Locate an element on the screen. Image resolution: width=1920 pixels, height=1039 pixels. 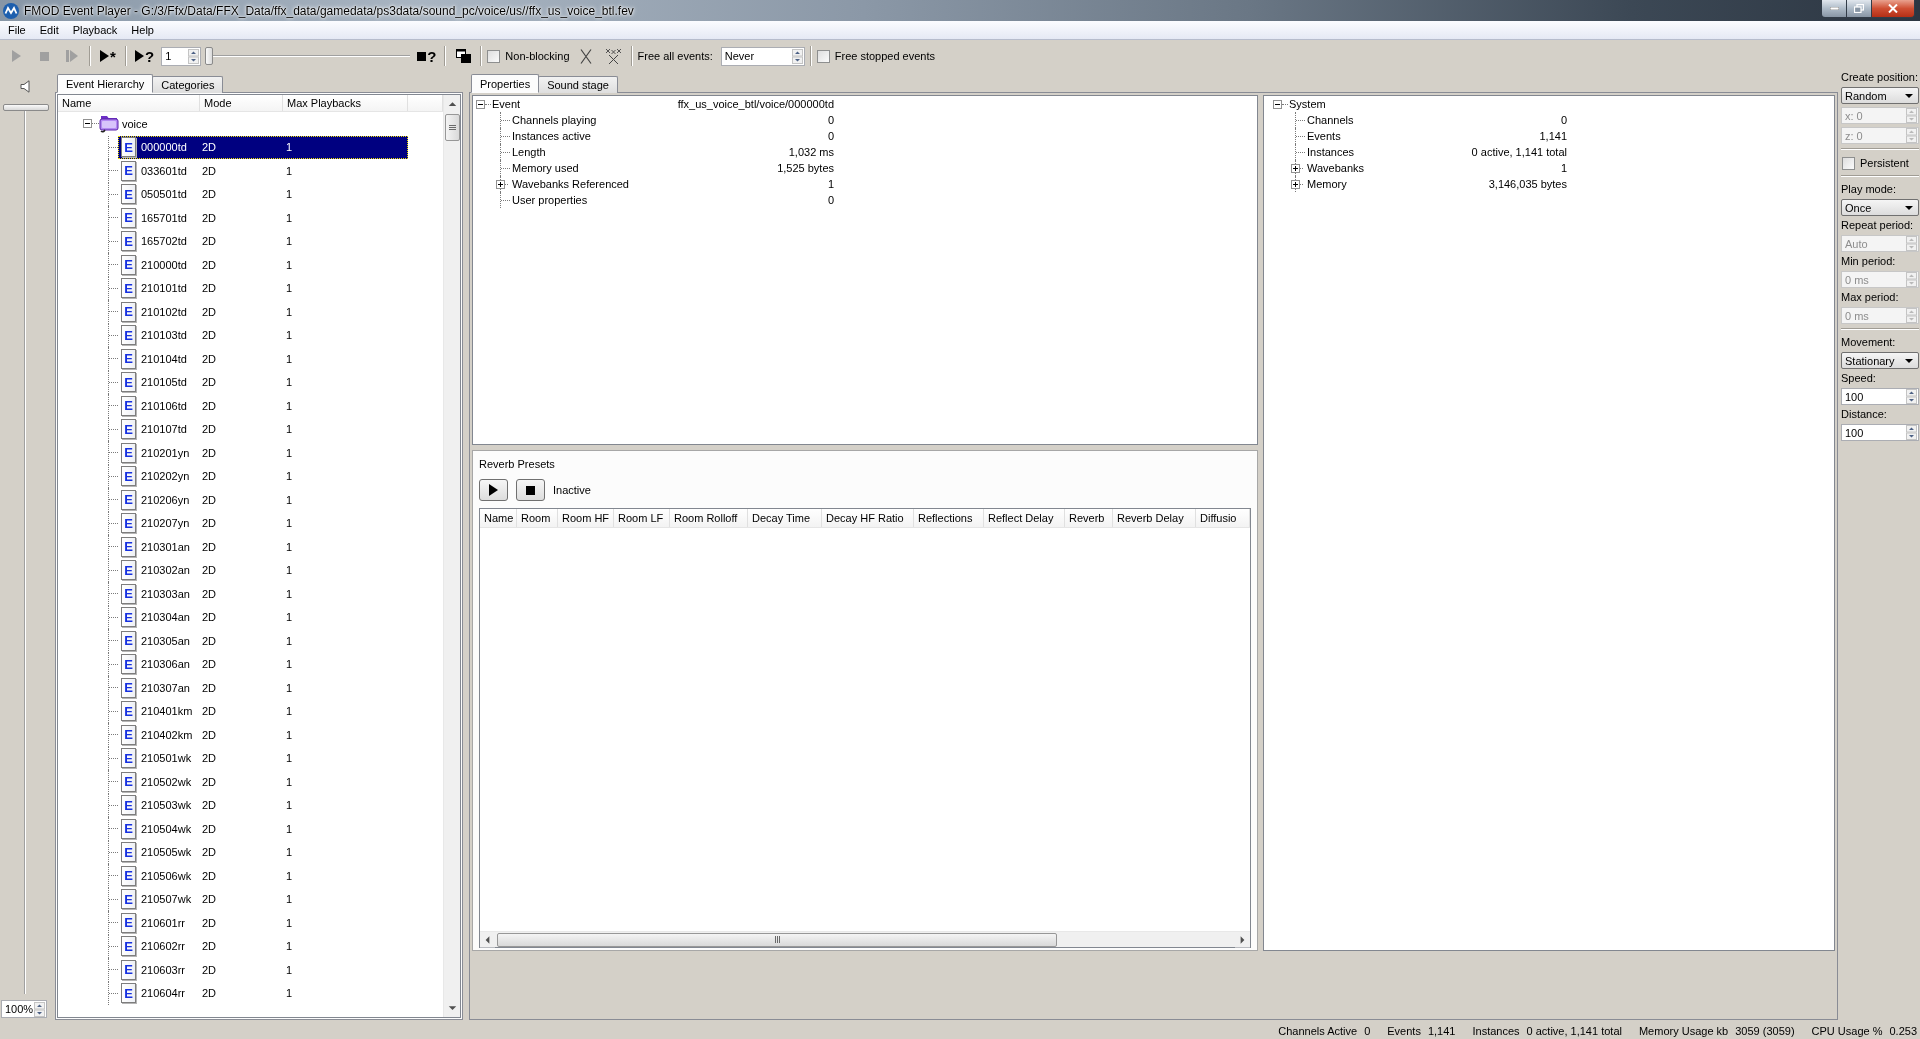
tree-item: E 210305an 2D 1 is located at coordinates (263, 640).